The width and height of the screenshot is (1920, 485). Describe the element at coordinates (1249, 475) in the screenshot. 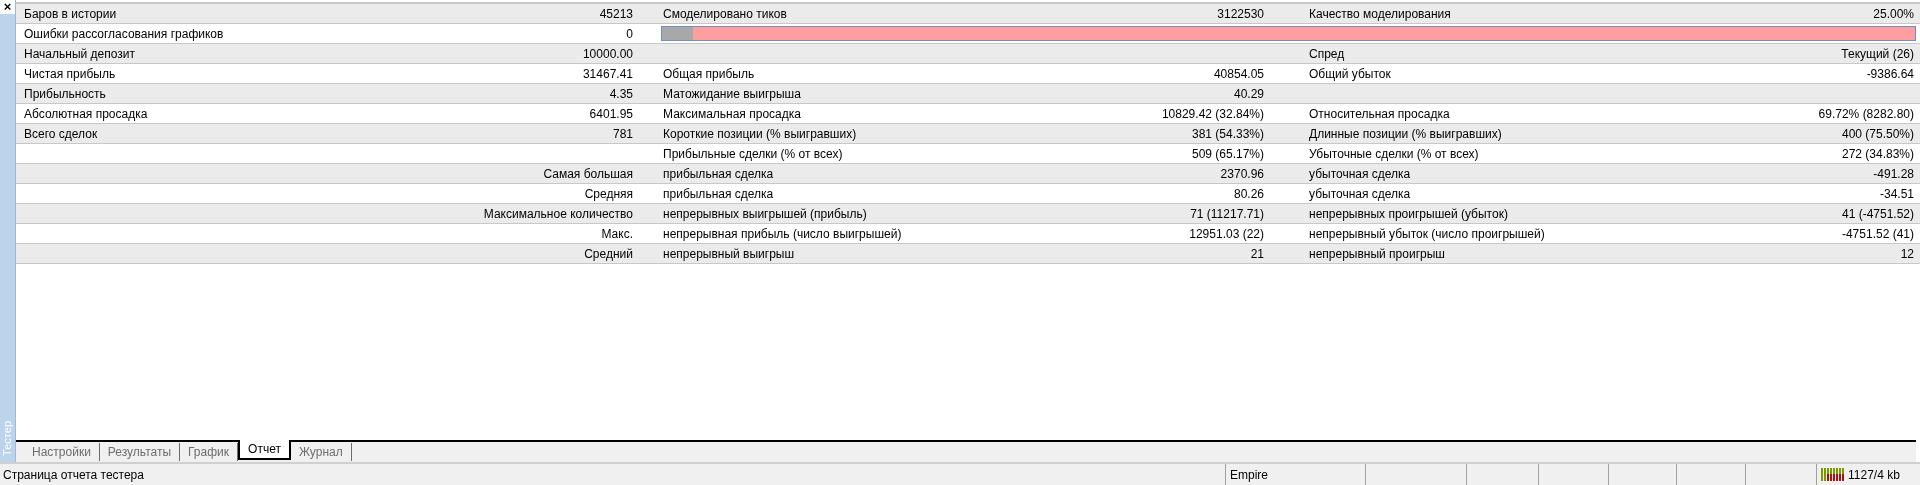

I see `profile-name: Empire` at that location.